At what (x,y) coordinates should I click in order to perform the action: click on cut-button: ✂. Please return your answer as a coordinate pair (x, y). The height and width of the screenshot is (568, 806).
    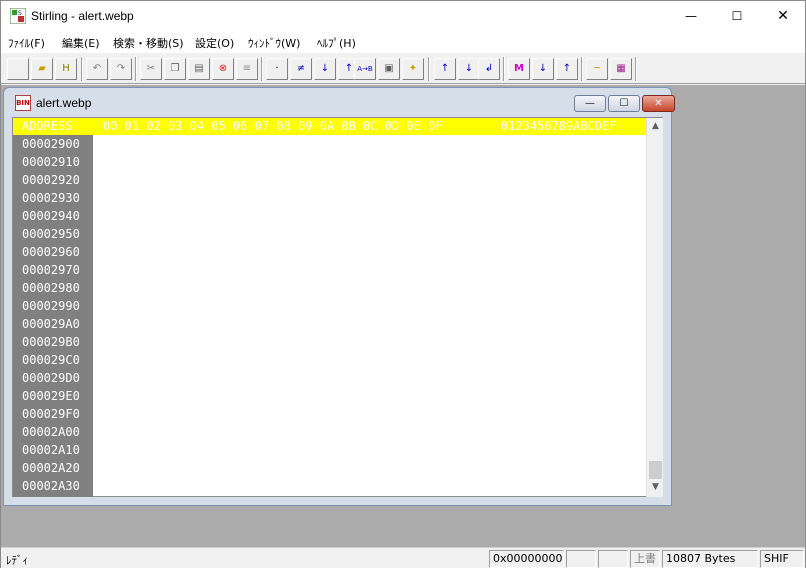
    Looking at the image, I should click on (151, 69).